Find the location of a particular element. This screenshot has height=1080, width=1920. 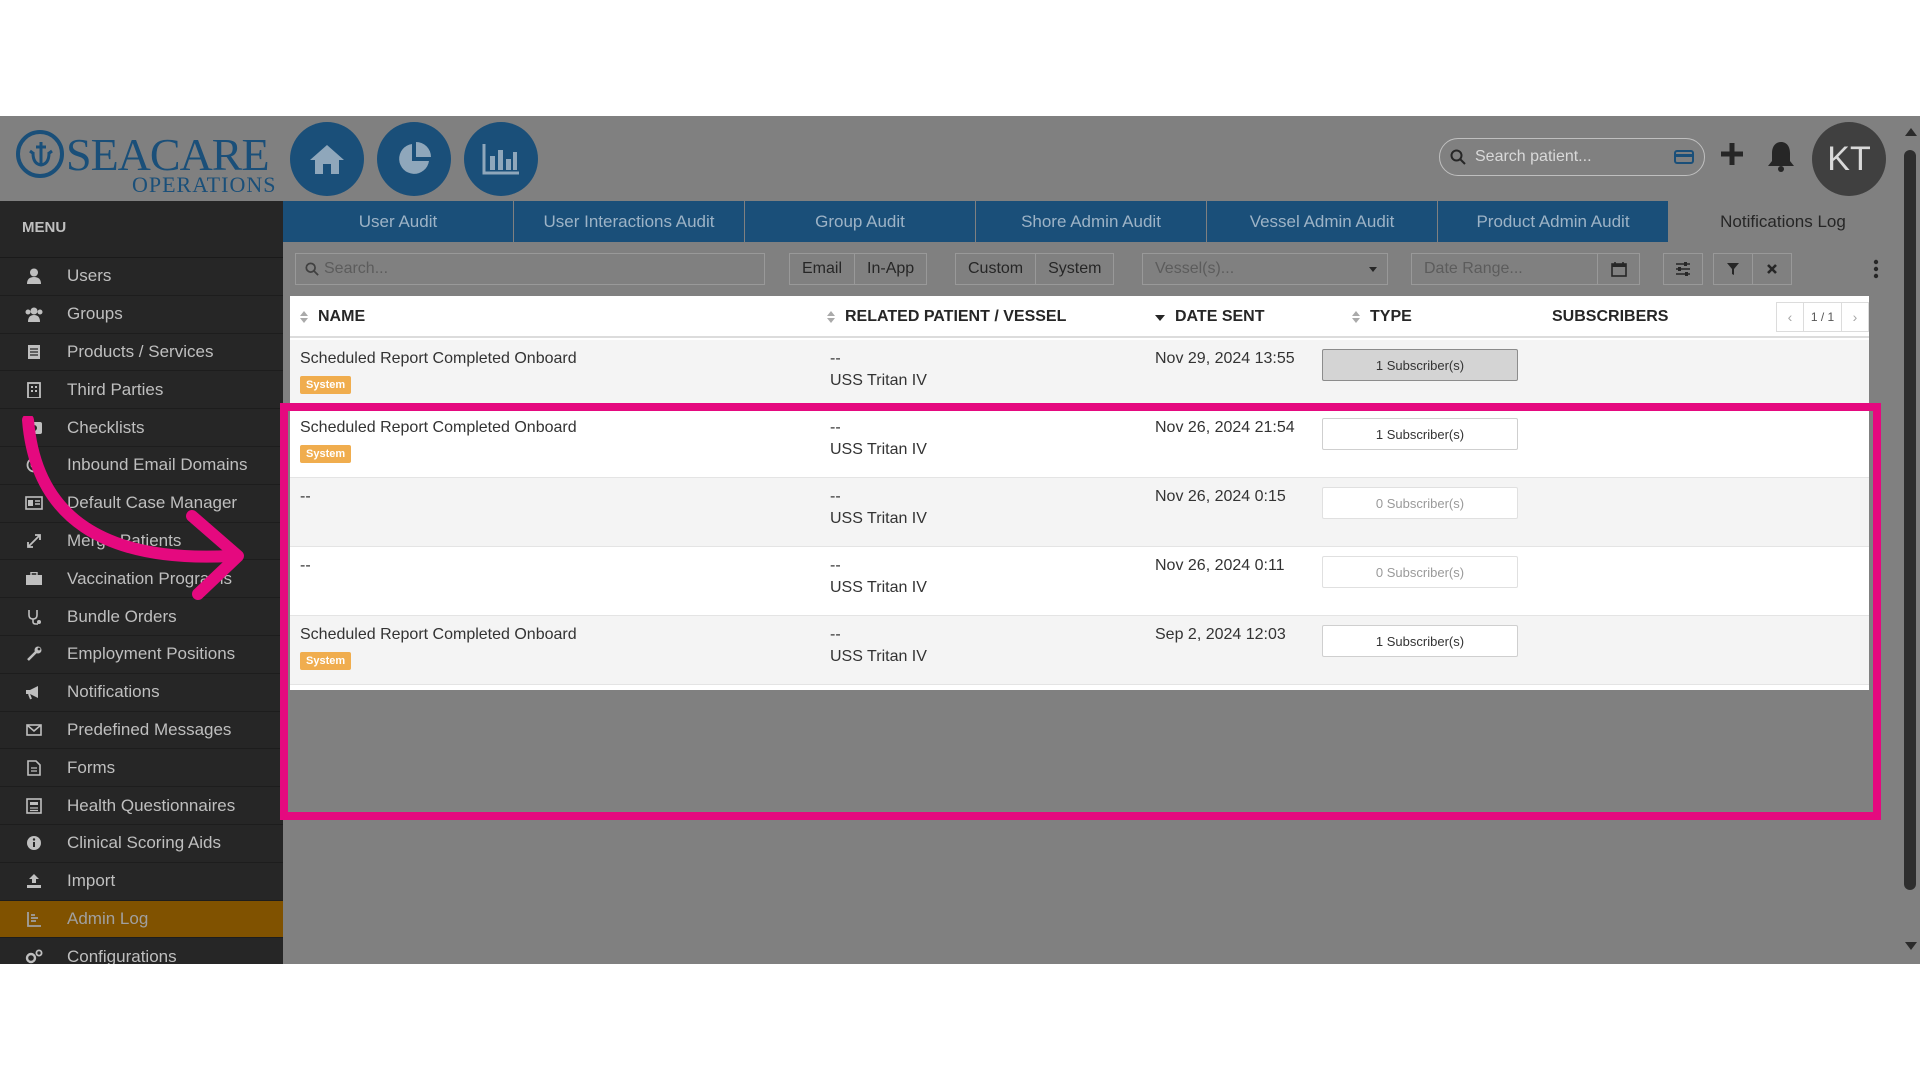

sidebar-item-label: Health Questionnaires is located at coordinates (151, 805).